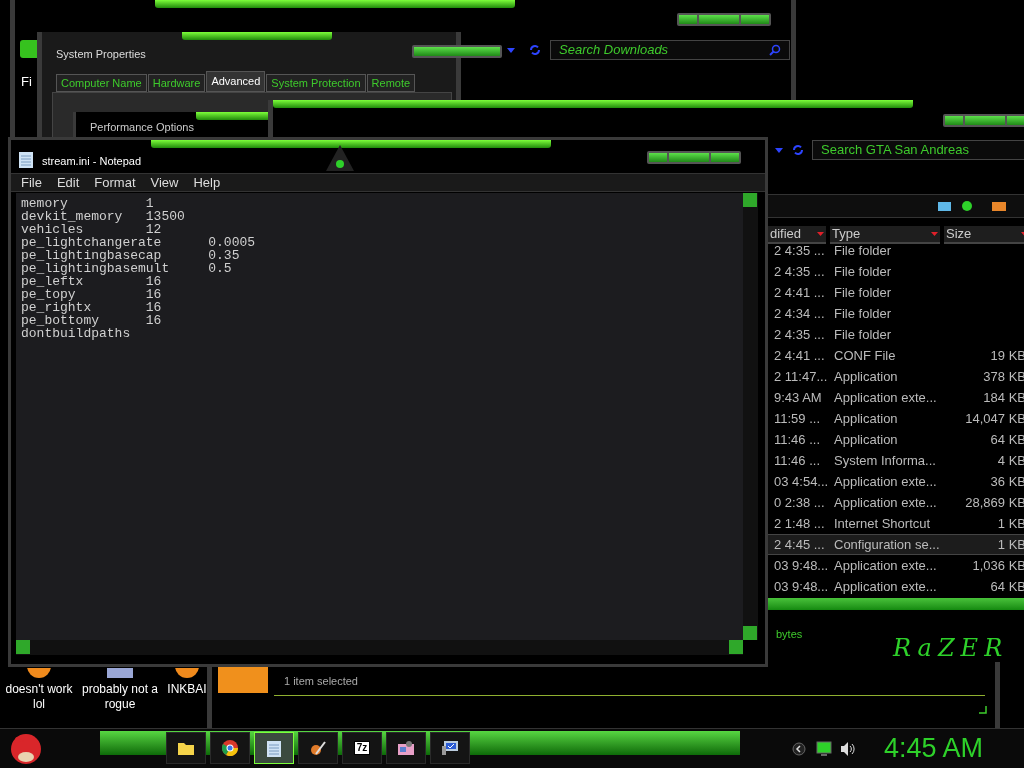 This screenshot has height=768, width=1024. I want to click on add-icon, so click(967, 206).